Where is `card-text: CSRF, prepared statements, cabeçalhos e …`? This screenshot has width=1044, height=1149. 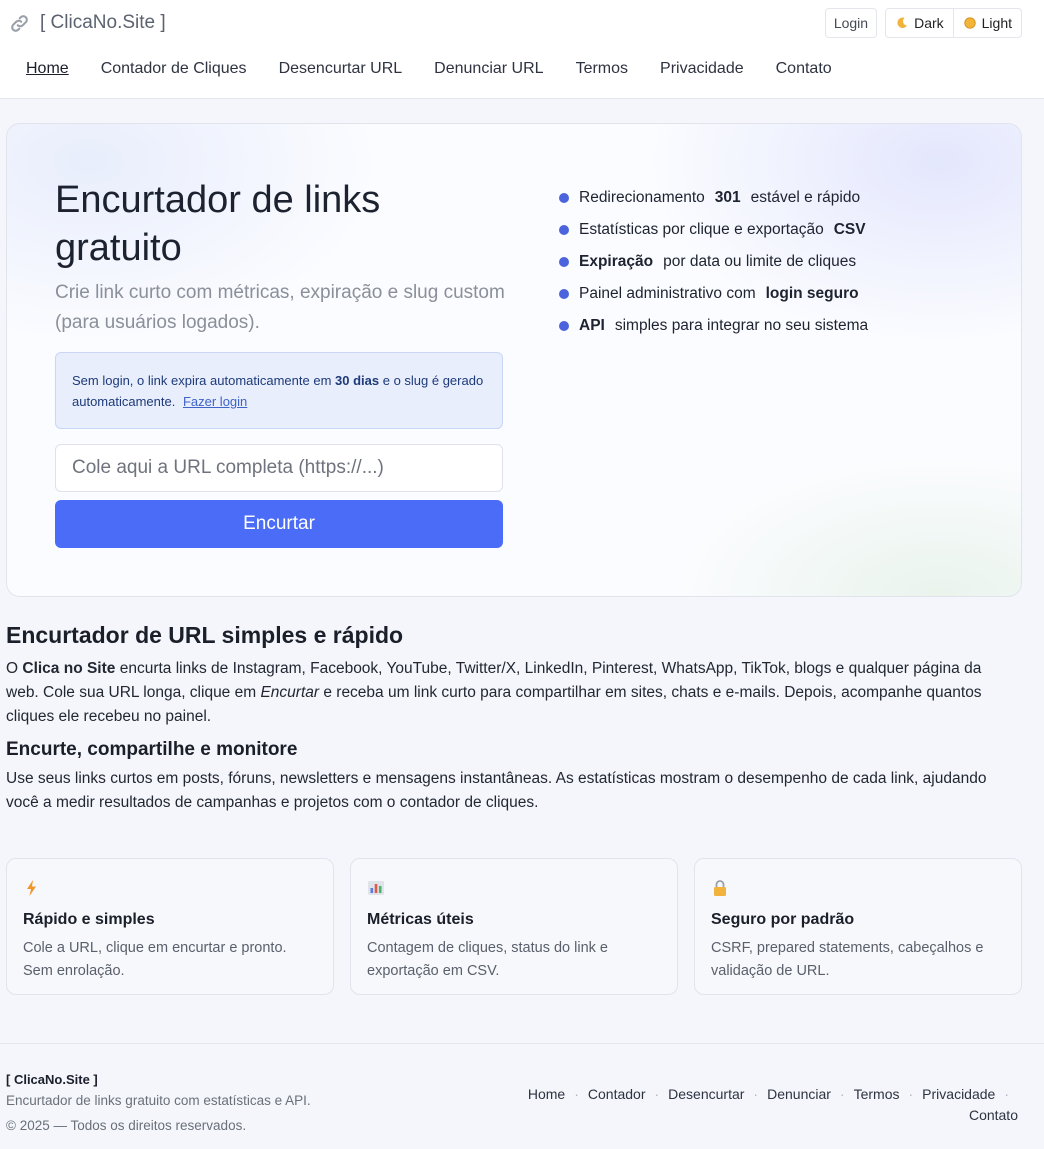 card-text: CSRF, prepared statements, cabeçalhos e … is located at coordinates (847, 959).